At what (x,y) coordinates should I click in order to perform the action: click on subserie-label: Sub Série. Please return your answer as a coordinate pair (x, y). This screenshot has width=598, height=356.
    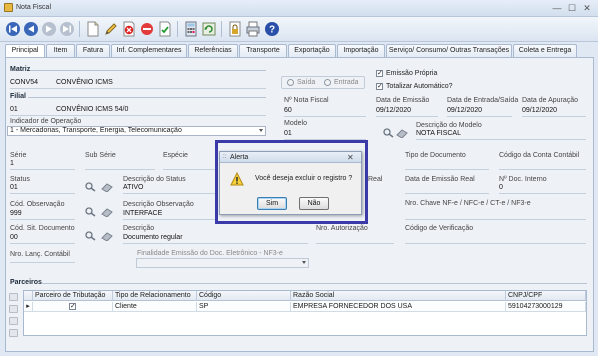
    Looking at the image, I should click on (100, 155).